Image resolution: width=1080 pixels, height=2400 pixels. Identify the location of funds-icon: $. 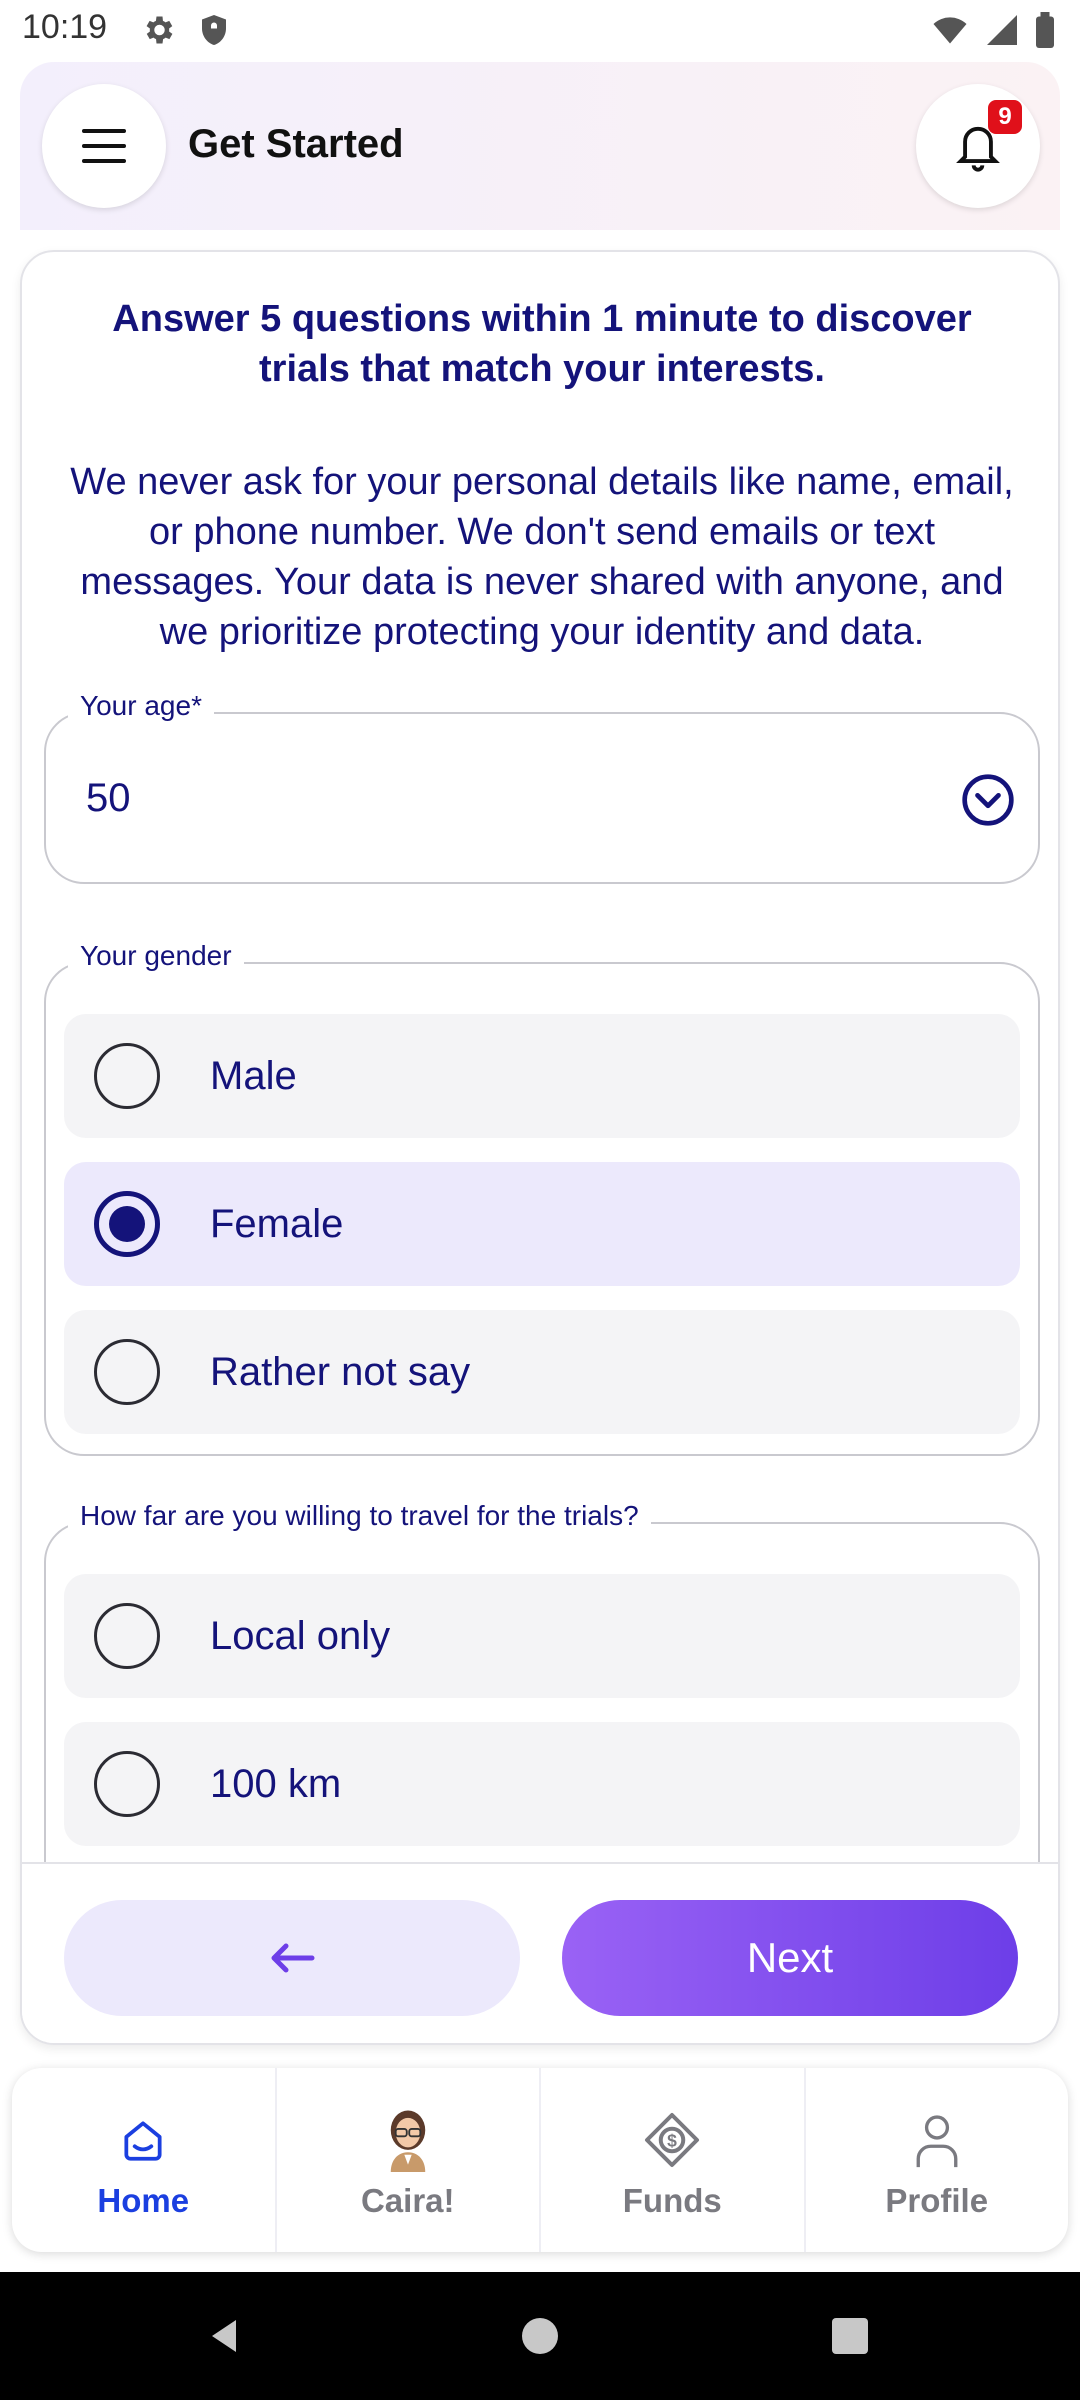
(672, 2140).